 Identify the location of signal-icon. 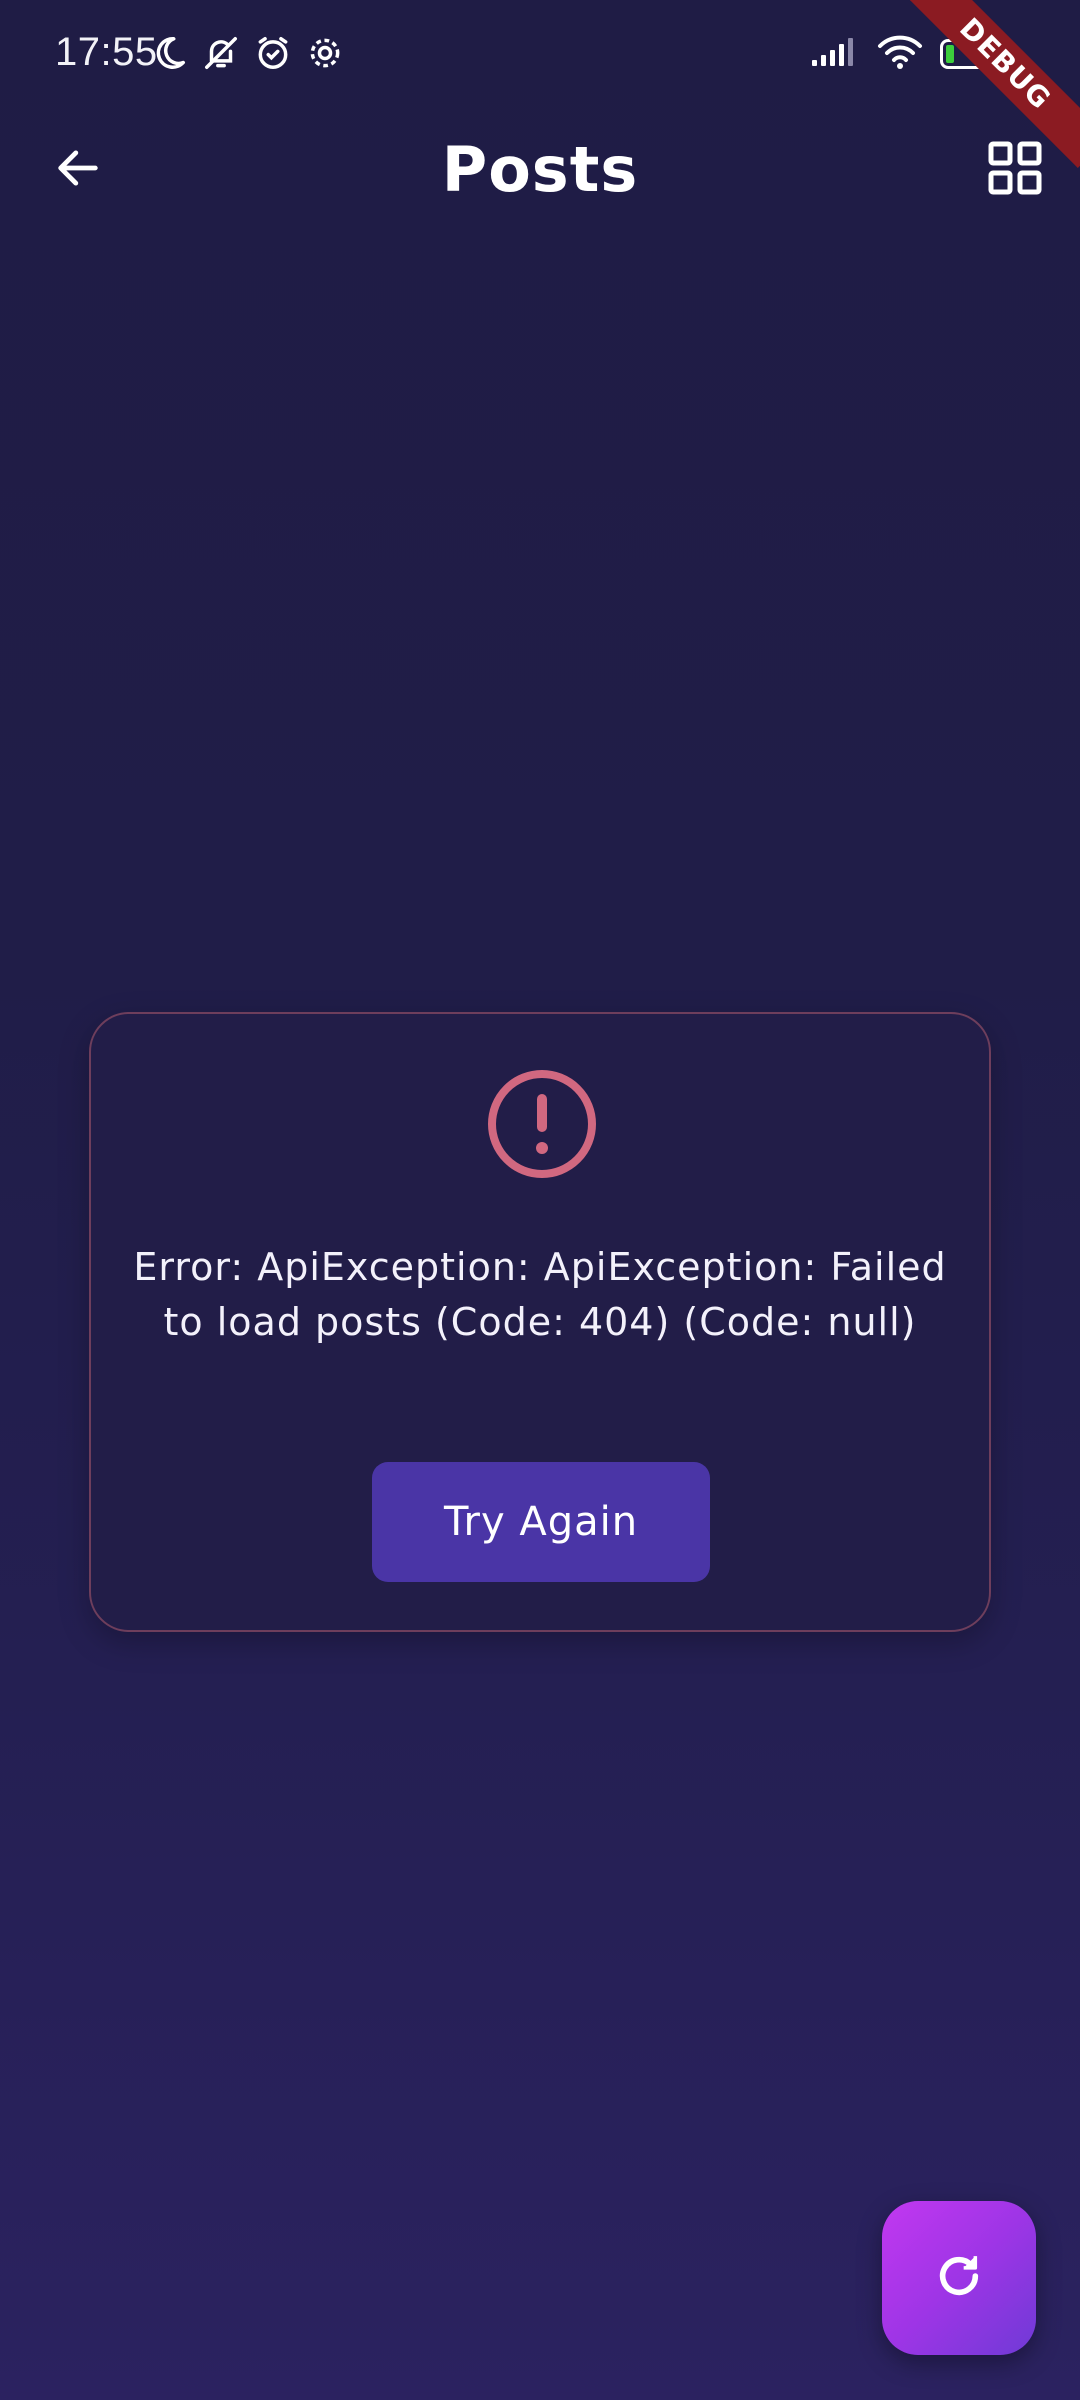
(835, 54).